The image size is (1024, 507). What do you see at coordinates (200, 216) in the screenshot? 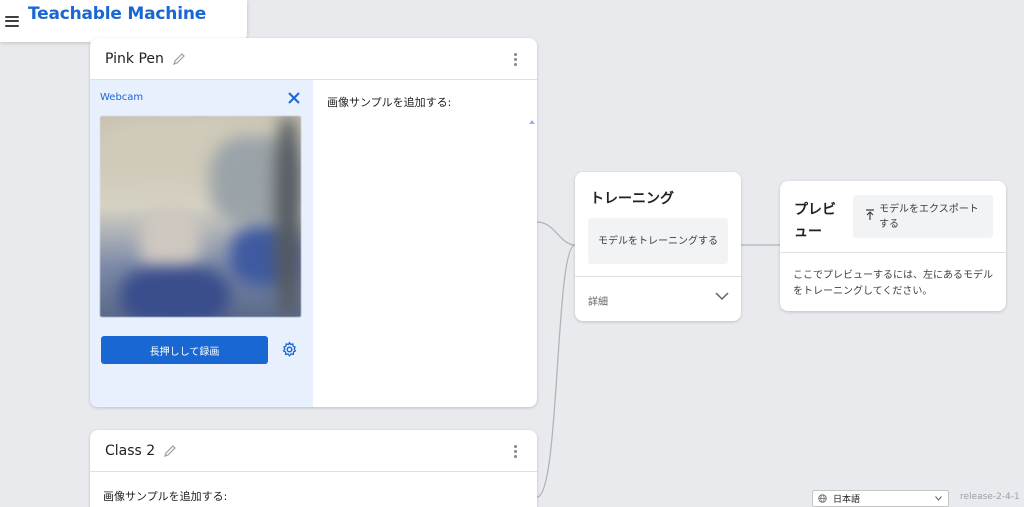
I see `webcam-preview` at bounding box center [200, 216].